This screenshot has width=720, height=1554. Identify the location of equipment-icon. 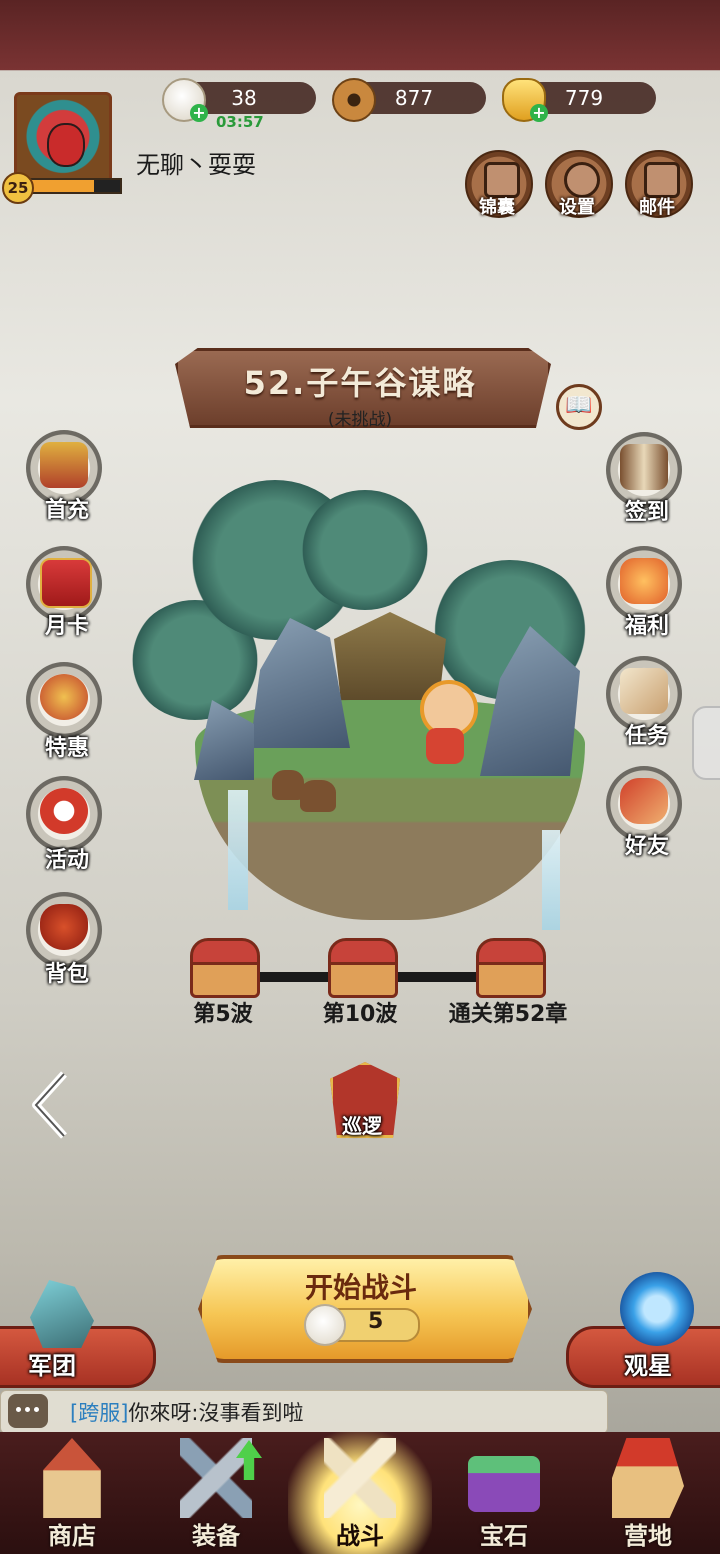
(216, 1478).